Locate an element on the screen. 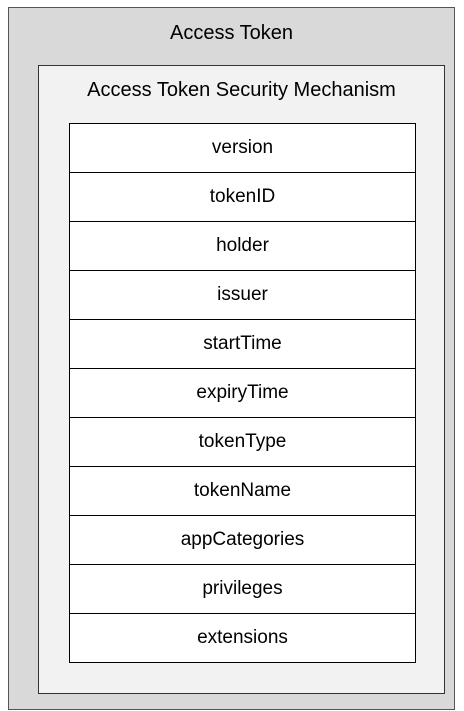 The height and width of the screenshot is (711, 464). field-row-start-time: startTime is located at coordinates (242, 344).